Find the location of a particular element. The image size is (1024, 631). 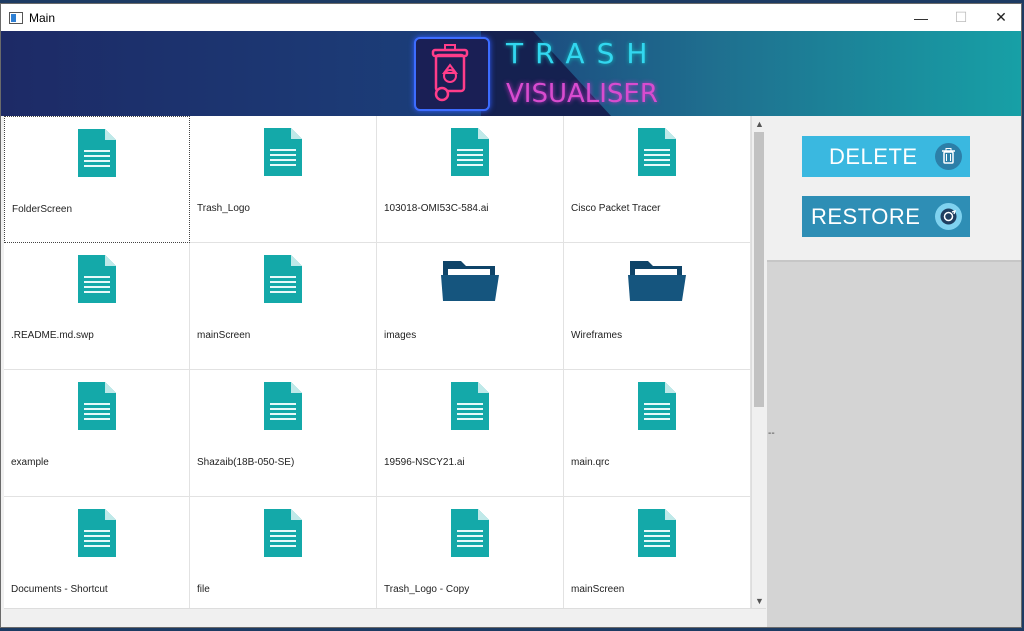

grid-item: file is located at coordinates (283, 552).